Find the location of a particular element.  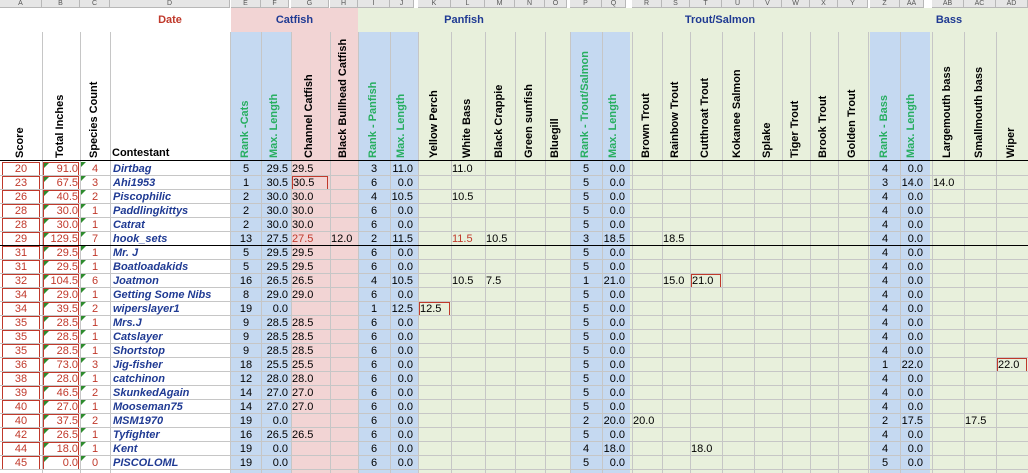

col-green-sunfish is located at coordinates (530, 253).